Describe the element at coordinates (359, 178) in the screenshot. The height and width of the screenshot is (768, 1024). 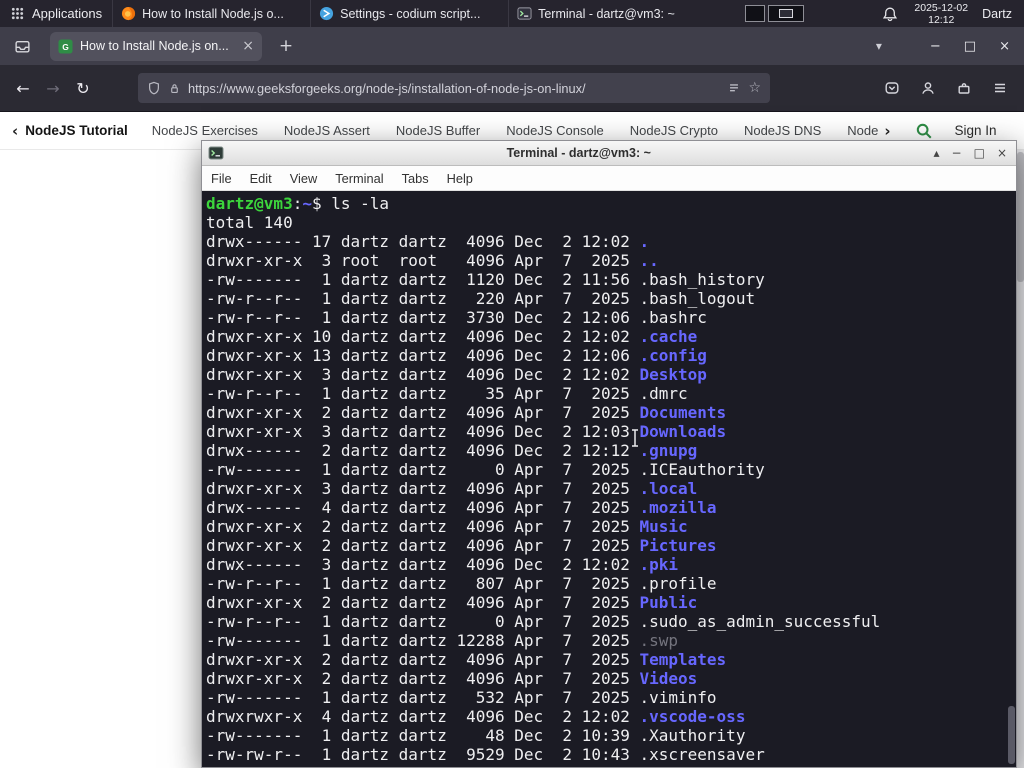
I see `terminal-menu-item: Terminal` at that location.